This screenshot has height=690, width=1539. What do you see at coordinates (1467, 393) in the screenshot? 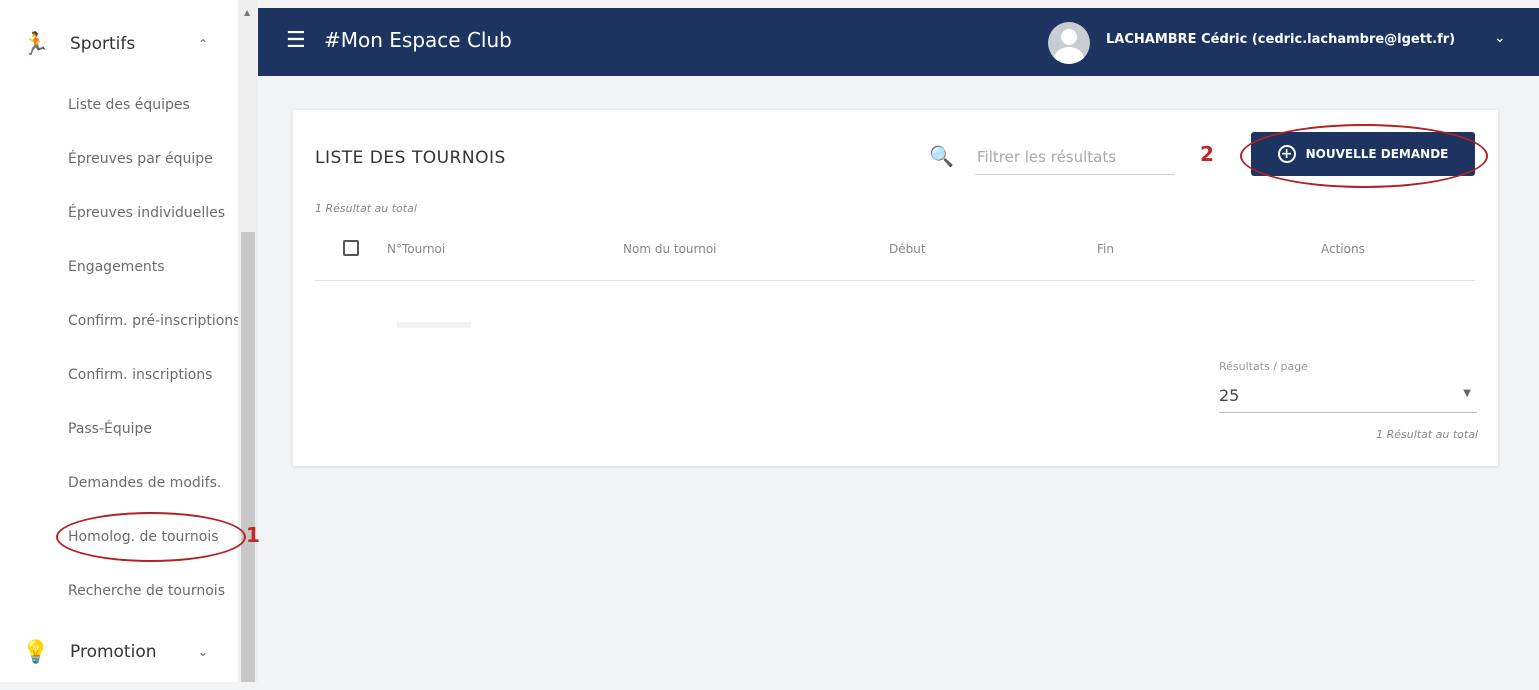
I see `dropdown-arrow-icon: ▼` at bounding box center [1467, 393].